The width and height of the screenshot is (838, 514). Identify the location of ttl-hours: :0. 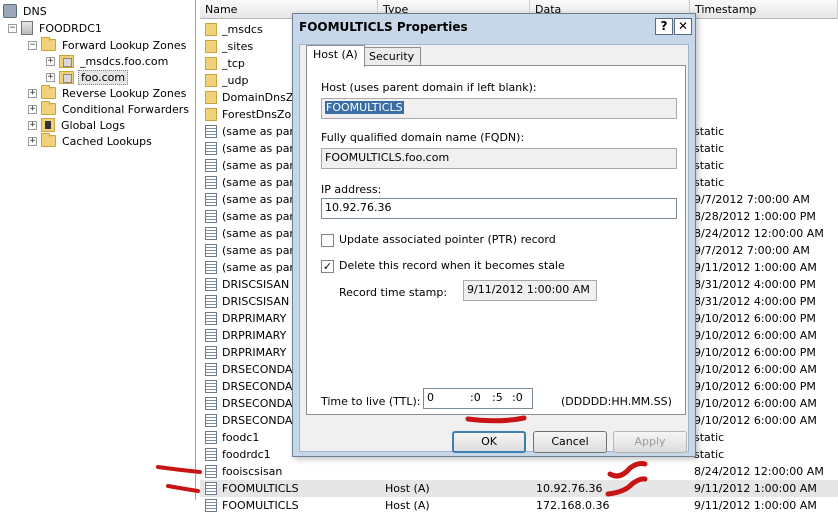
(475, 397).